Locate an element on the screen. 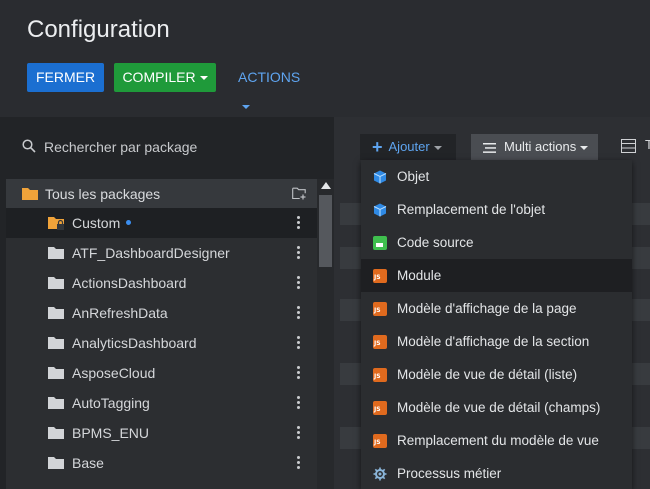  compile-button-label: COMPILER is located at coordinates (159, 77).